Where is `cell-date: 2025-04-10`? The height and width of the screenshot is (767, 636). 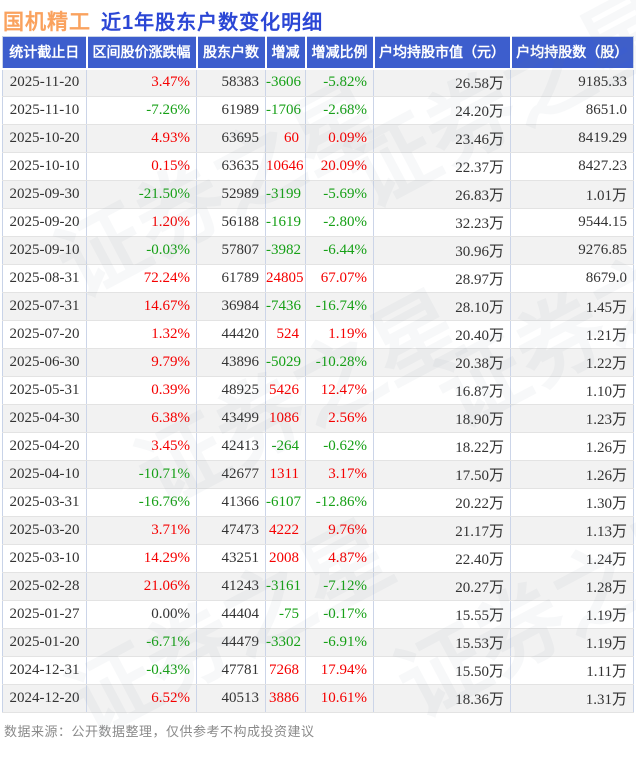 cell-date: 2025-04-10 is located at coordinates (44, 474).